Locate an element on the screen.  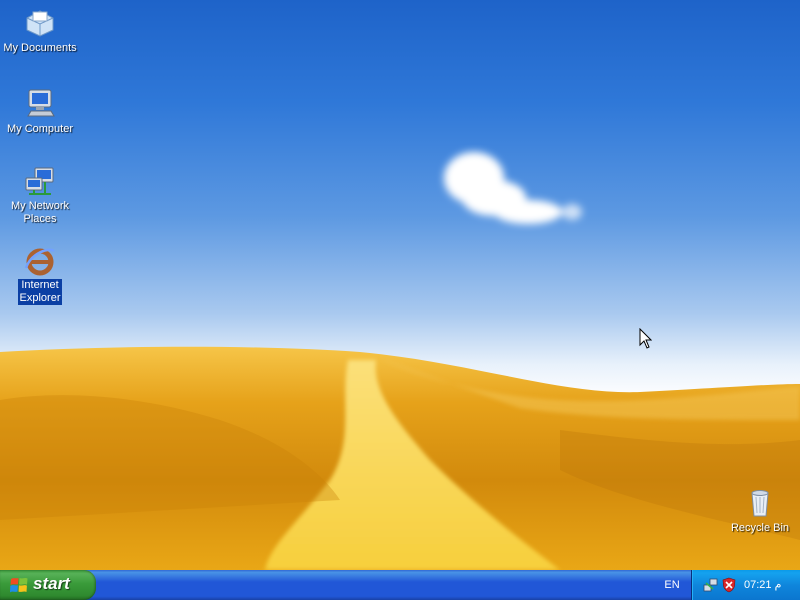
desktop-icon-my-computer: My Computer is located at coordinates (40, 112).